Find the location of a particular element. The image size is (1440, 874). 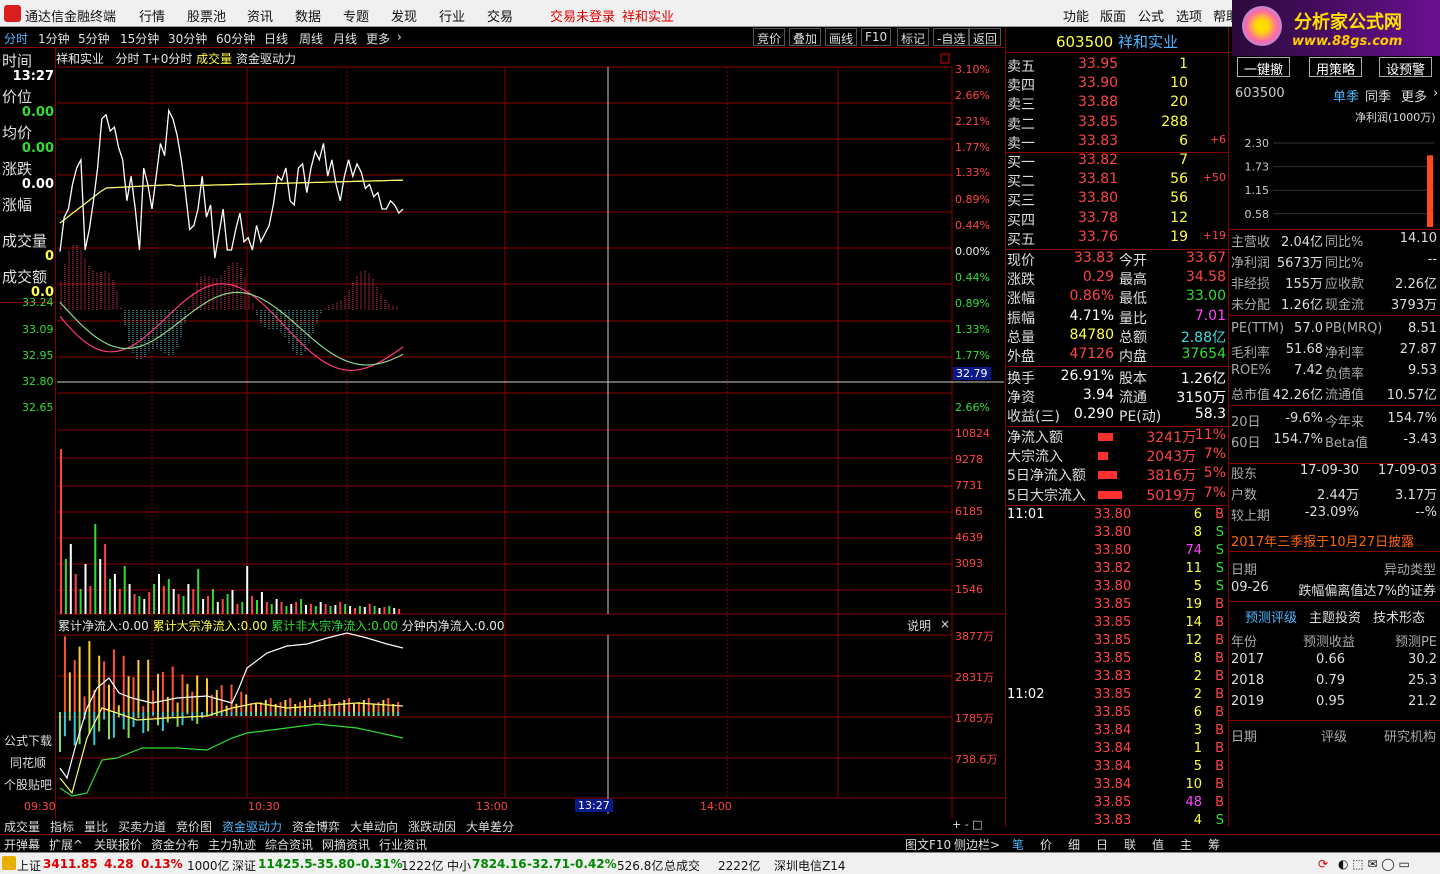

link-tonghuashun: 同花顺 is located at coordinates (28, 762).